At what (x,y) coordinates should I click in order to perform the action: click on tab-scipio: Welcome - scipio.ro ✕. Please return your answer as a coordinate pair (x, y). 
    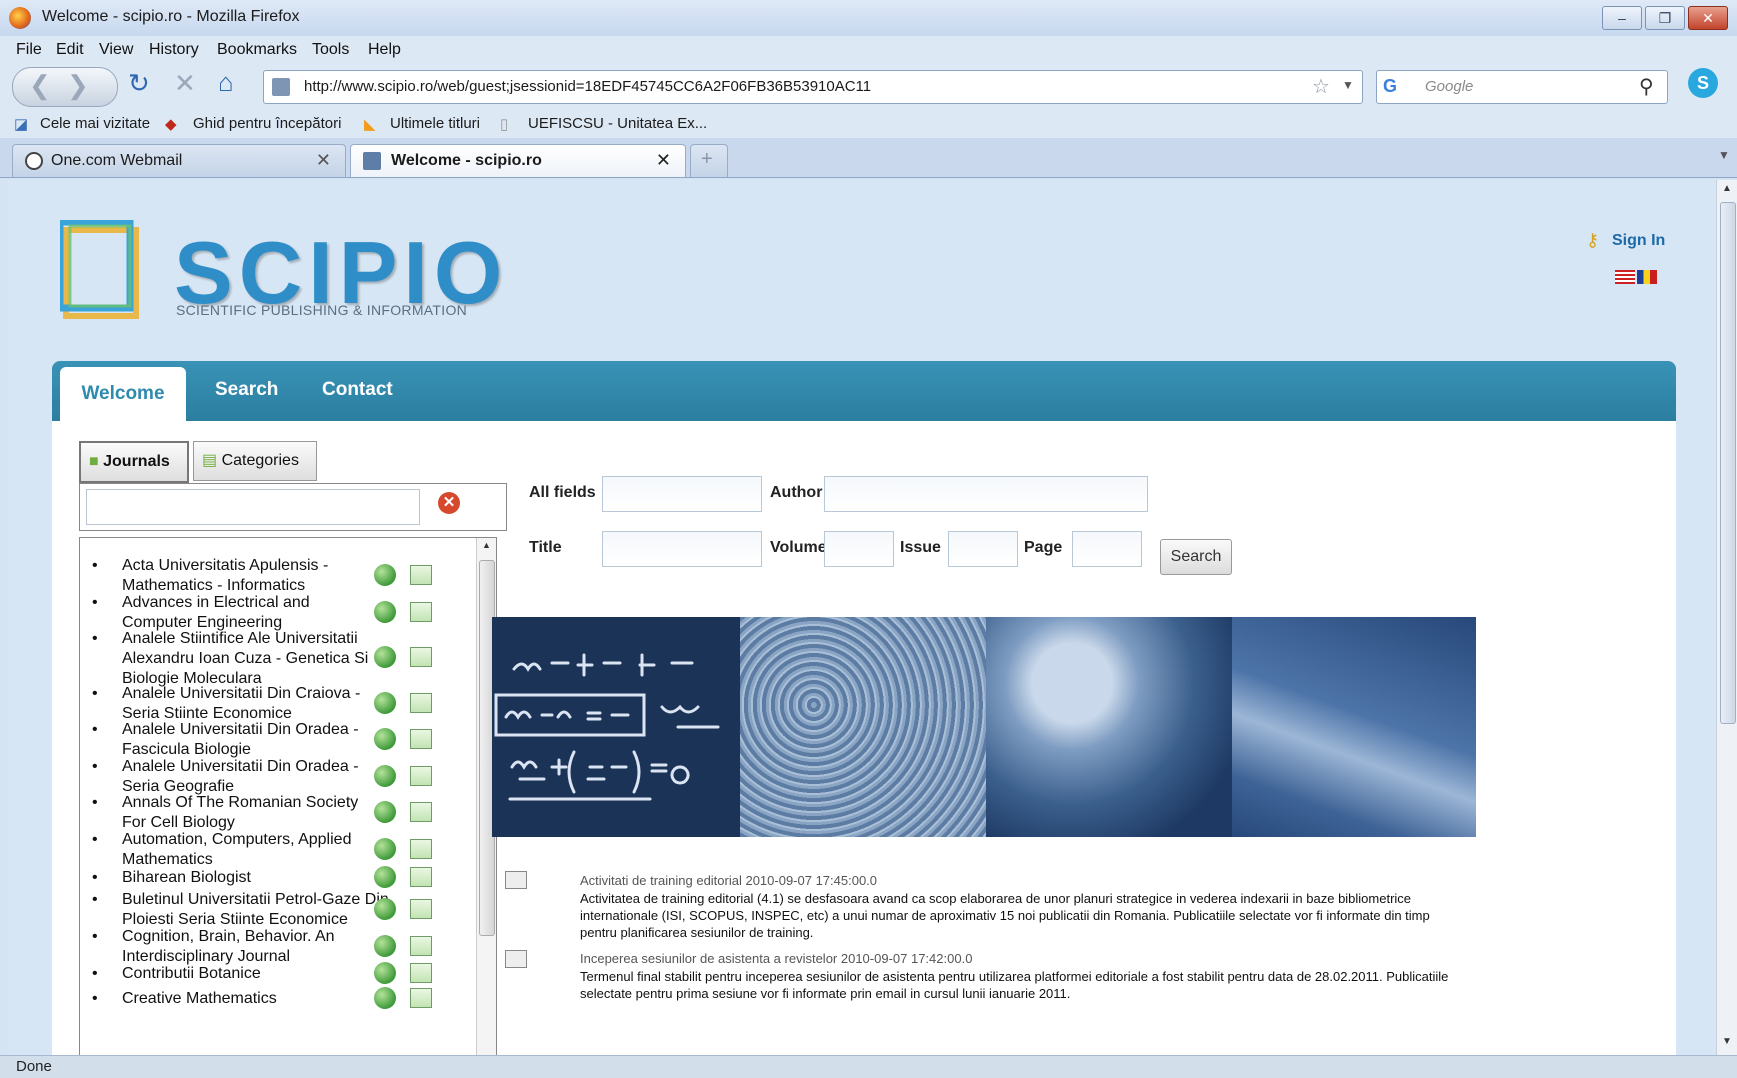
    Looking at the image, I should click on (518, 160).